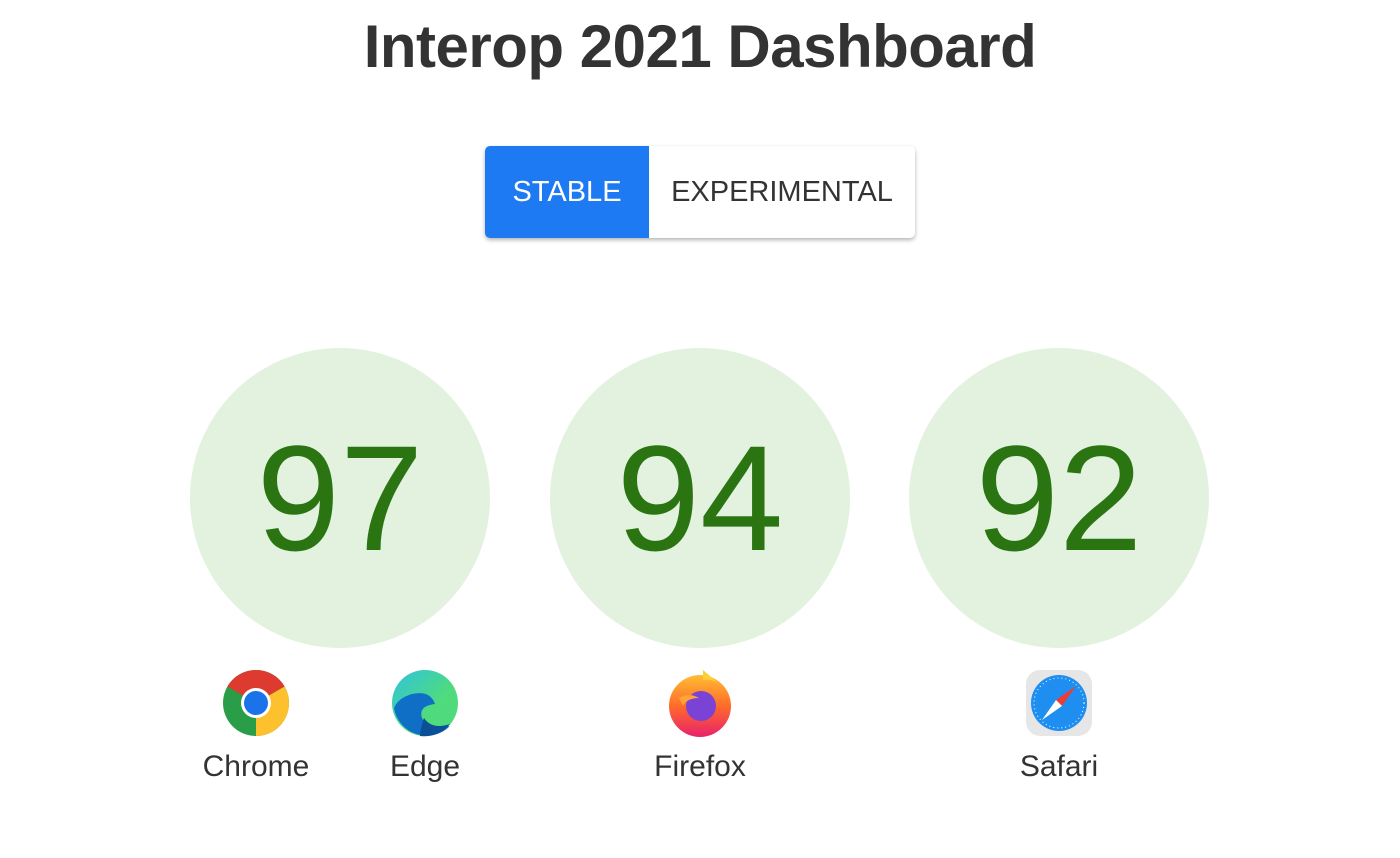  What do you see at coordinates (256, 766) in the screenshot?
I see `browser-label: Chrome` at bounding box center [256, 766].